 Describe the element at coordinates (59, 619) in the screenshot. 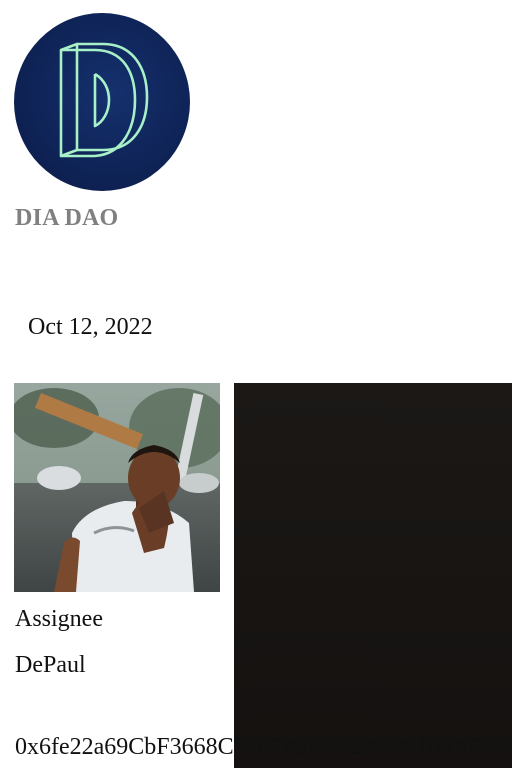

I see `assignee-label: Assignee` at that location.